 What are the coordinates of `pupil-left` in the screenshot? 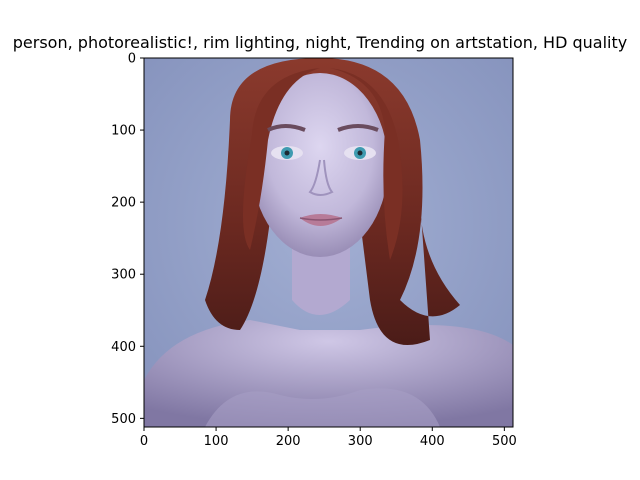 It's located at (287, 153).